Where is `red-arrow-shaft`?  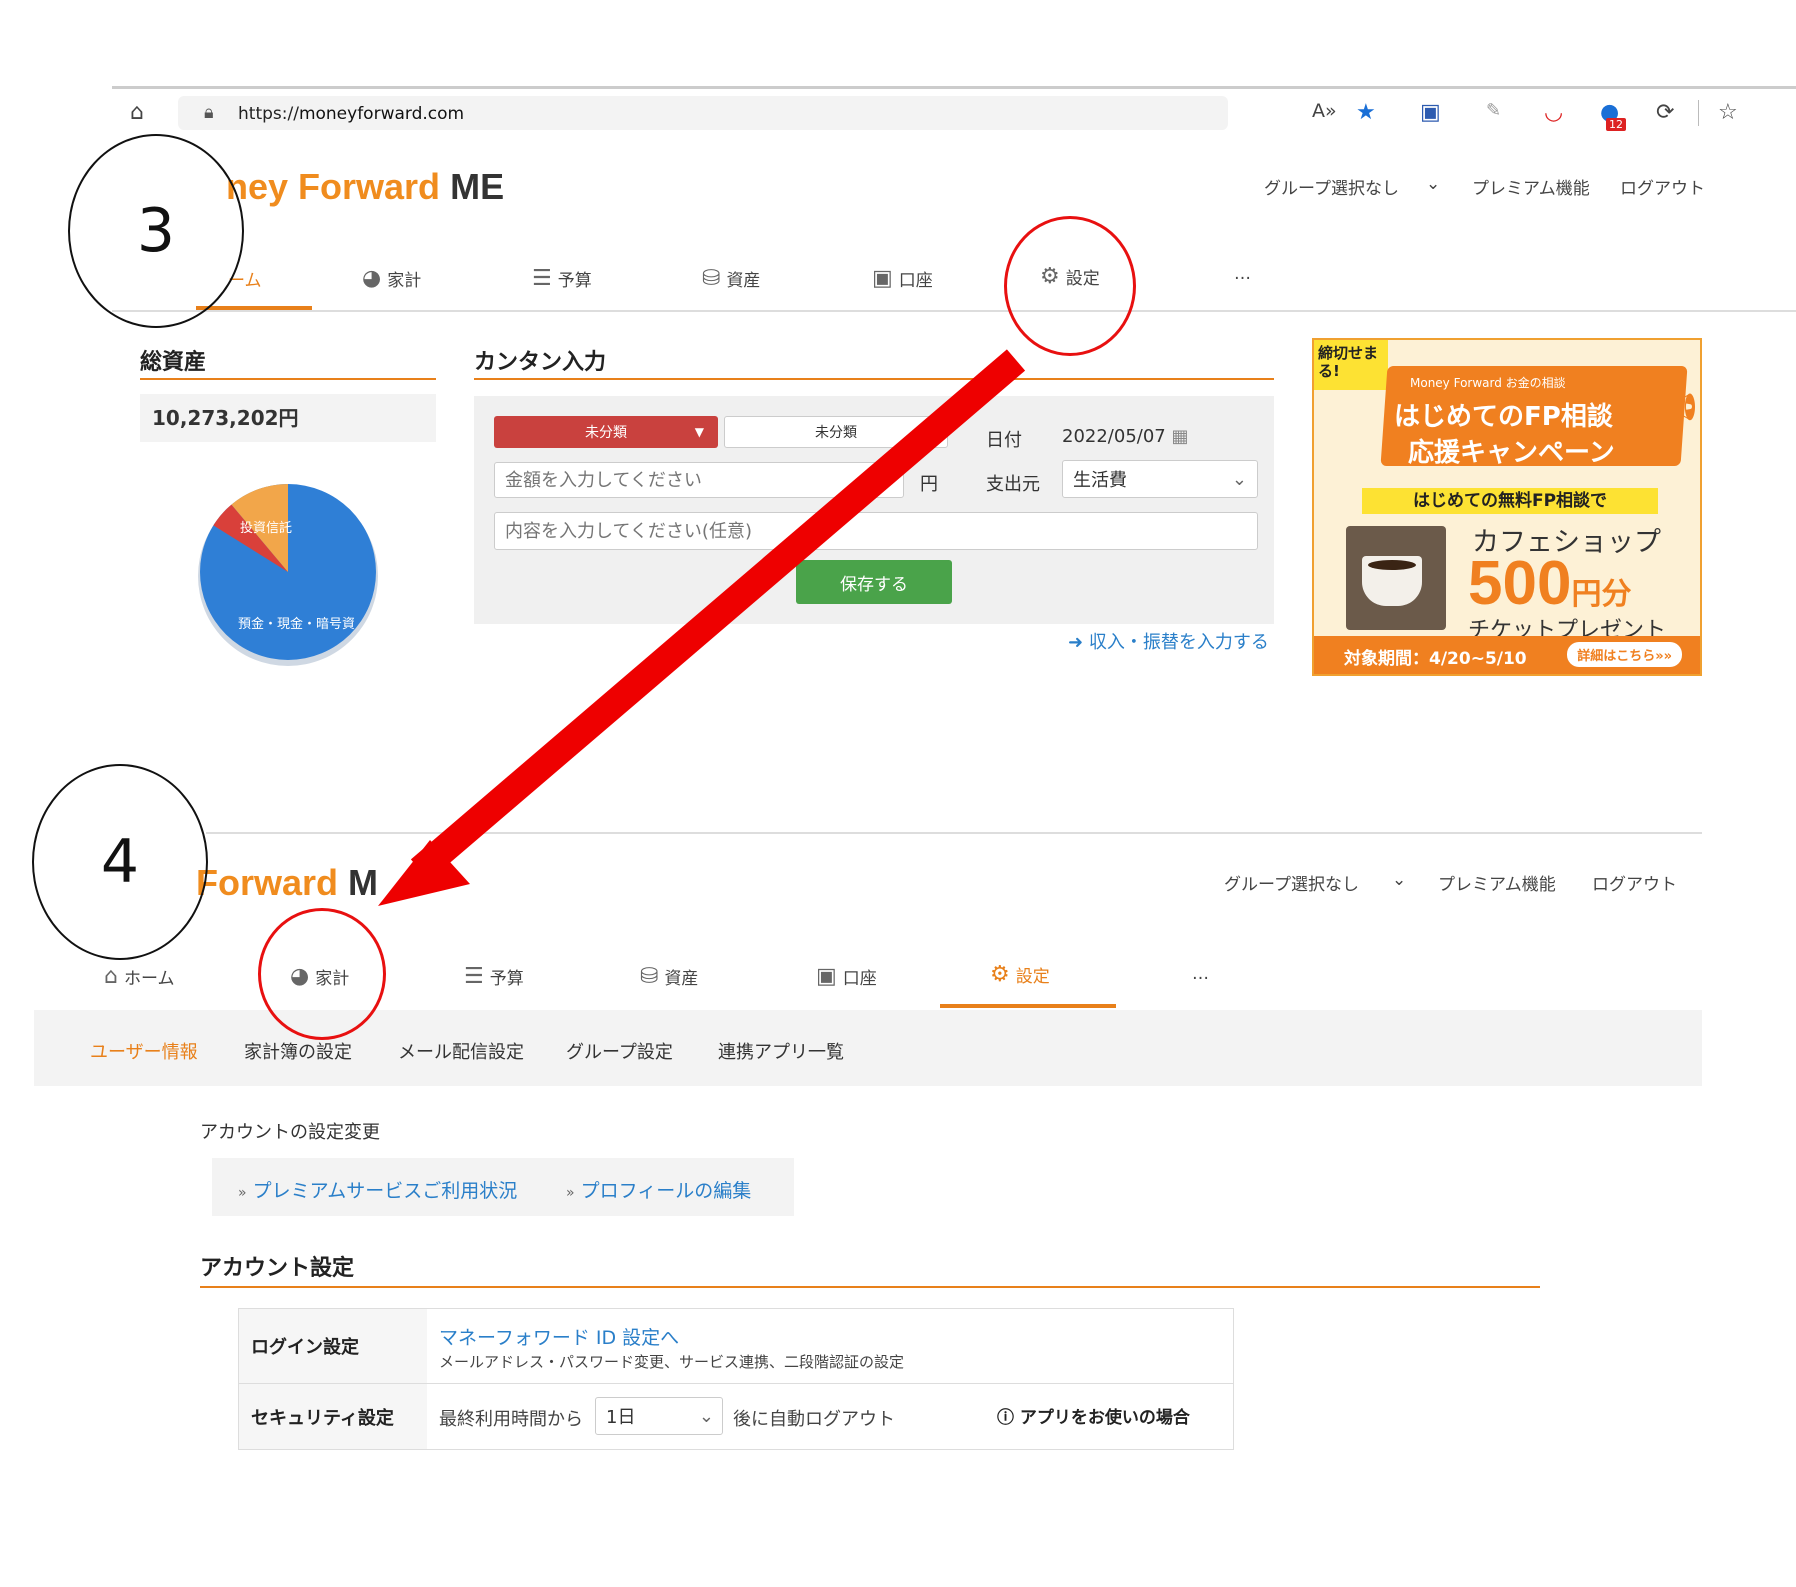 red-arrow-shaft is located at coordinates (718, 615).